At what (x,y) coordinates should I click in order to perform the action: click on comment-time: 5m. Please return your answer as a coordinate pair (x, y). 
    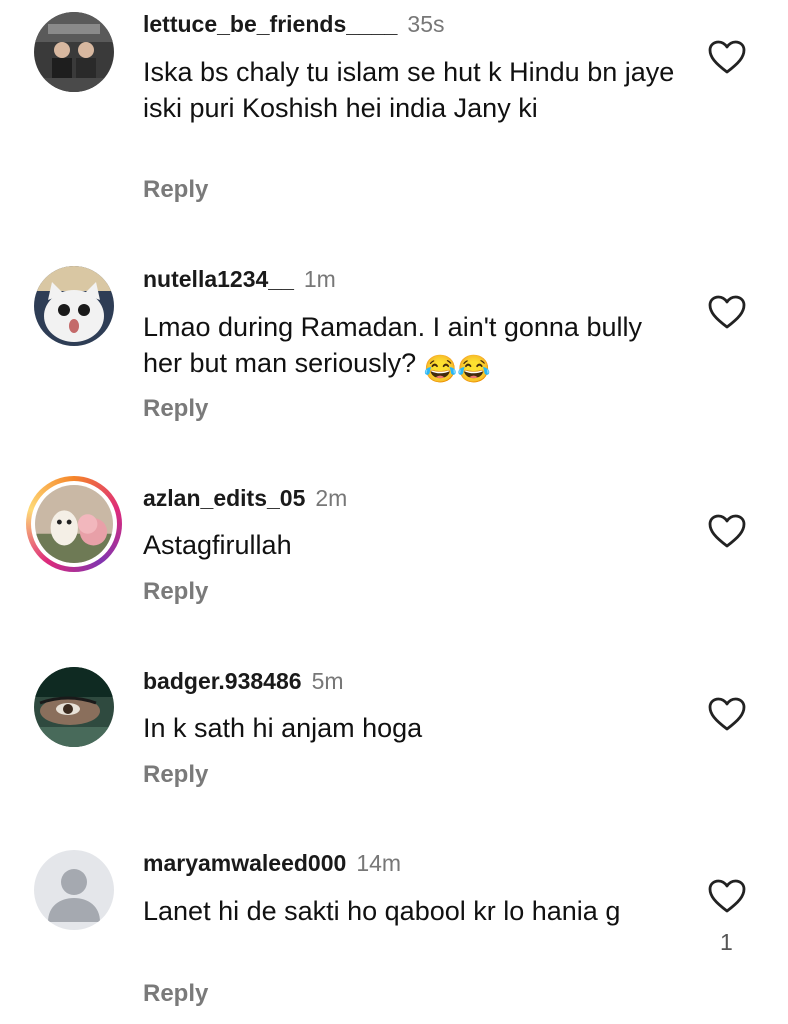
    Looking at the image, I should click on (327, 681).